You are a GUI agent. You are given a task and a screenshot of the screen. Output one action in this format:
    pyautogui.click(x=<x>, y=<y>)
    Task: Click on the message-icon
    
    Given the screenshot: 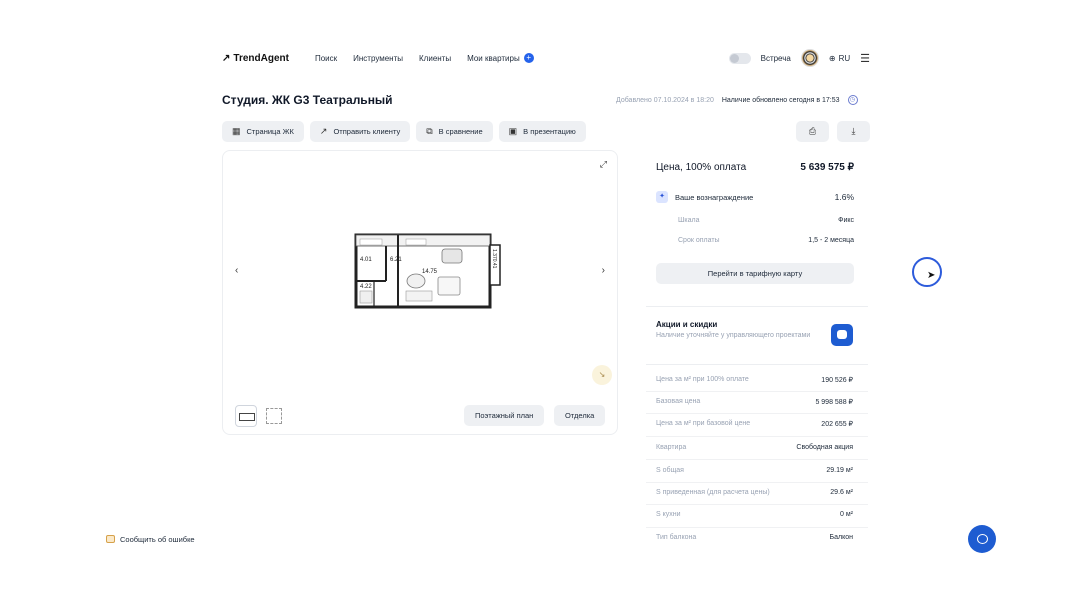 What is the action you would take?
    pyautogui.click(x=110, y=539)
    